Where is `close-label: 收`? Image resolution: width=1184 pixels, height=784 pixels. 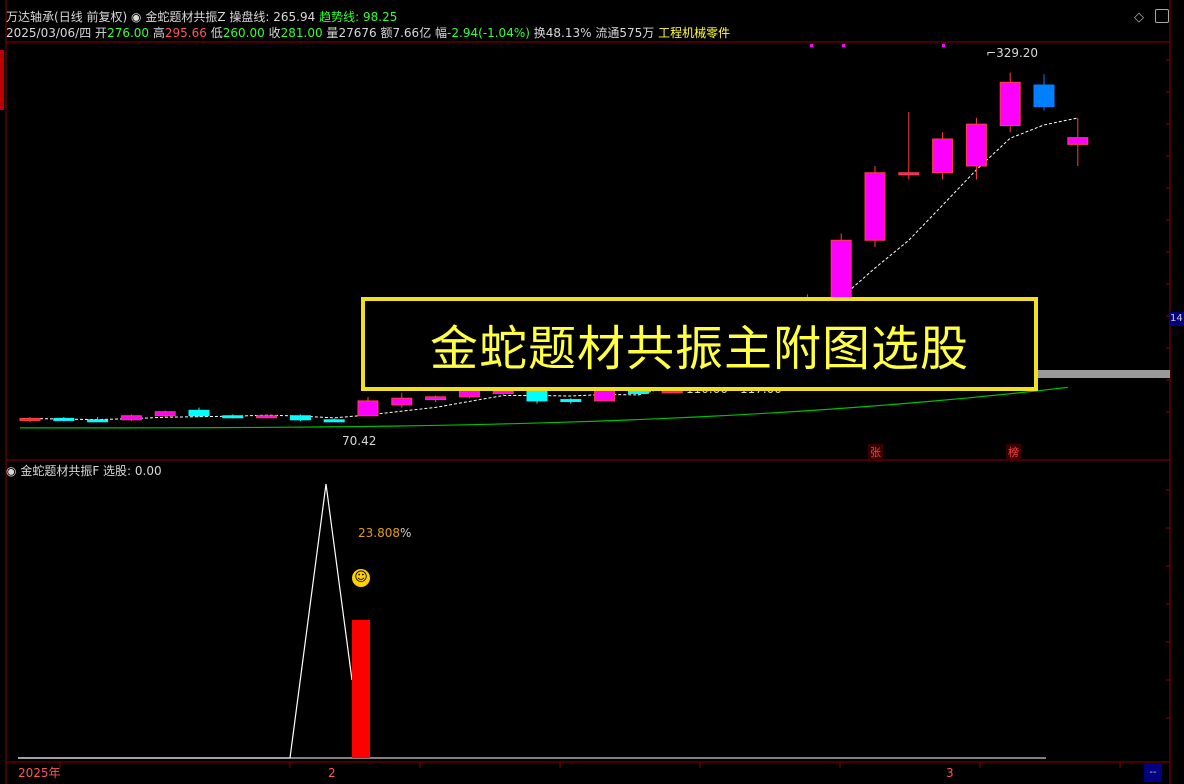 close-label: 收 is located at coordinates (274, 33).